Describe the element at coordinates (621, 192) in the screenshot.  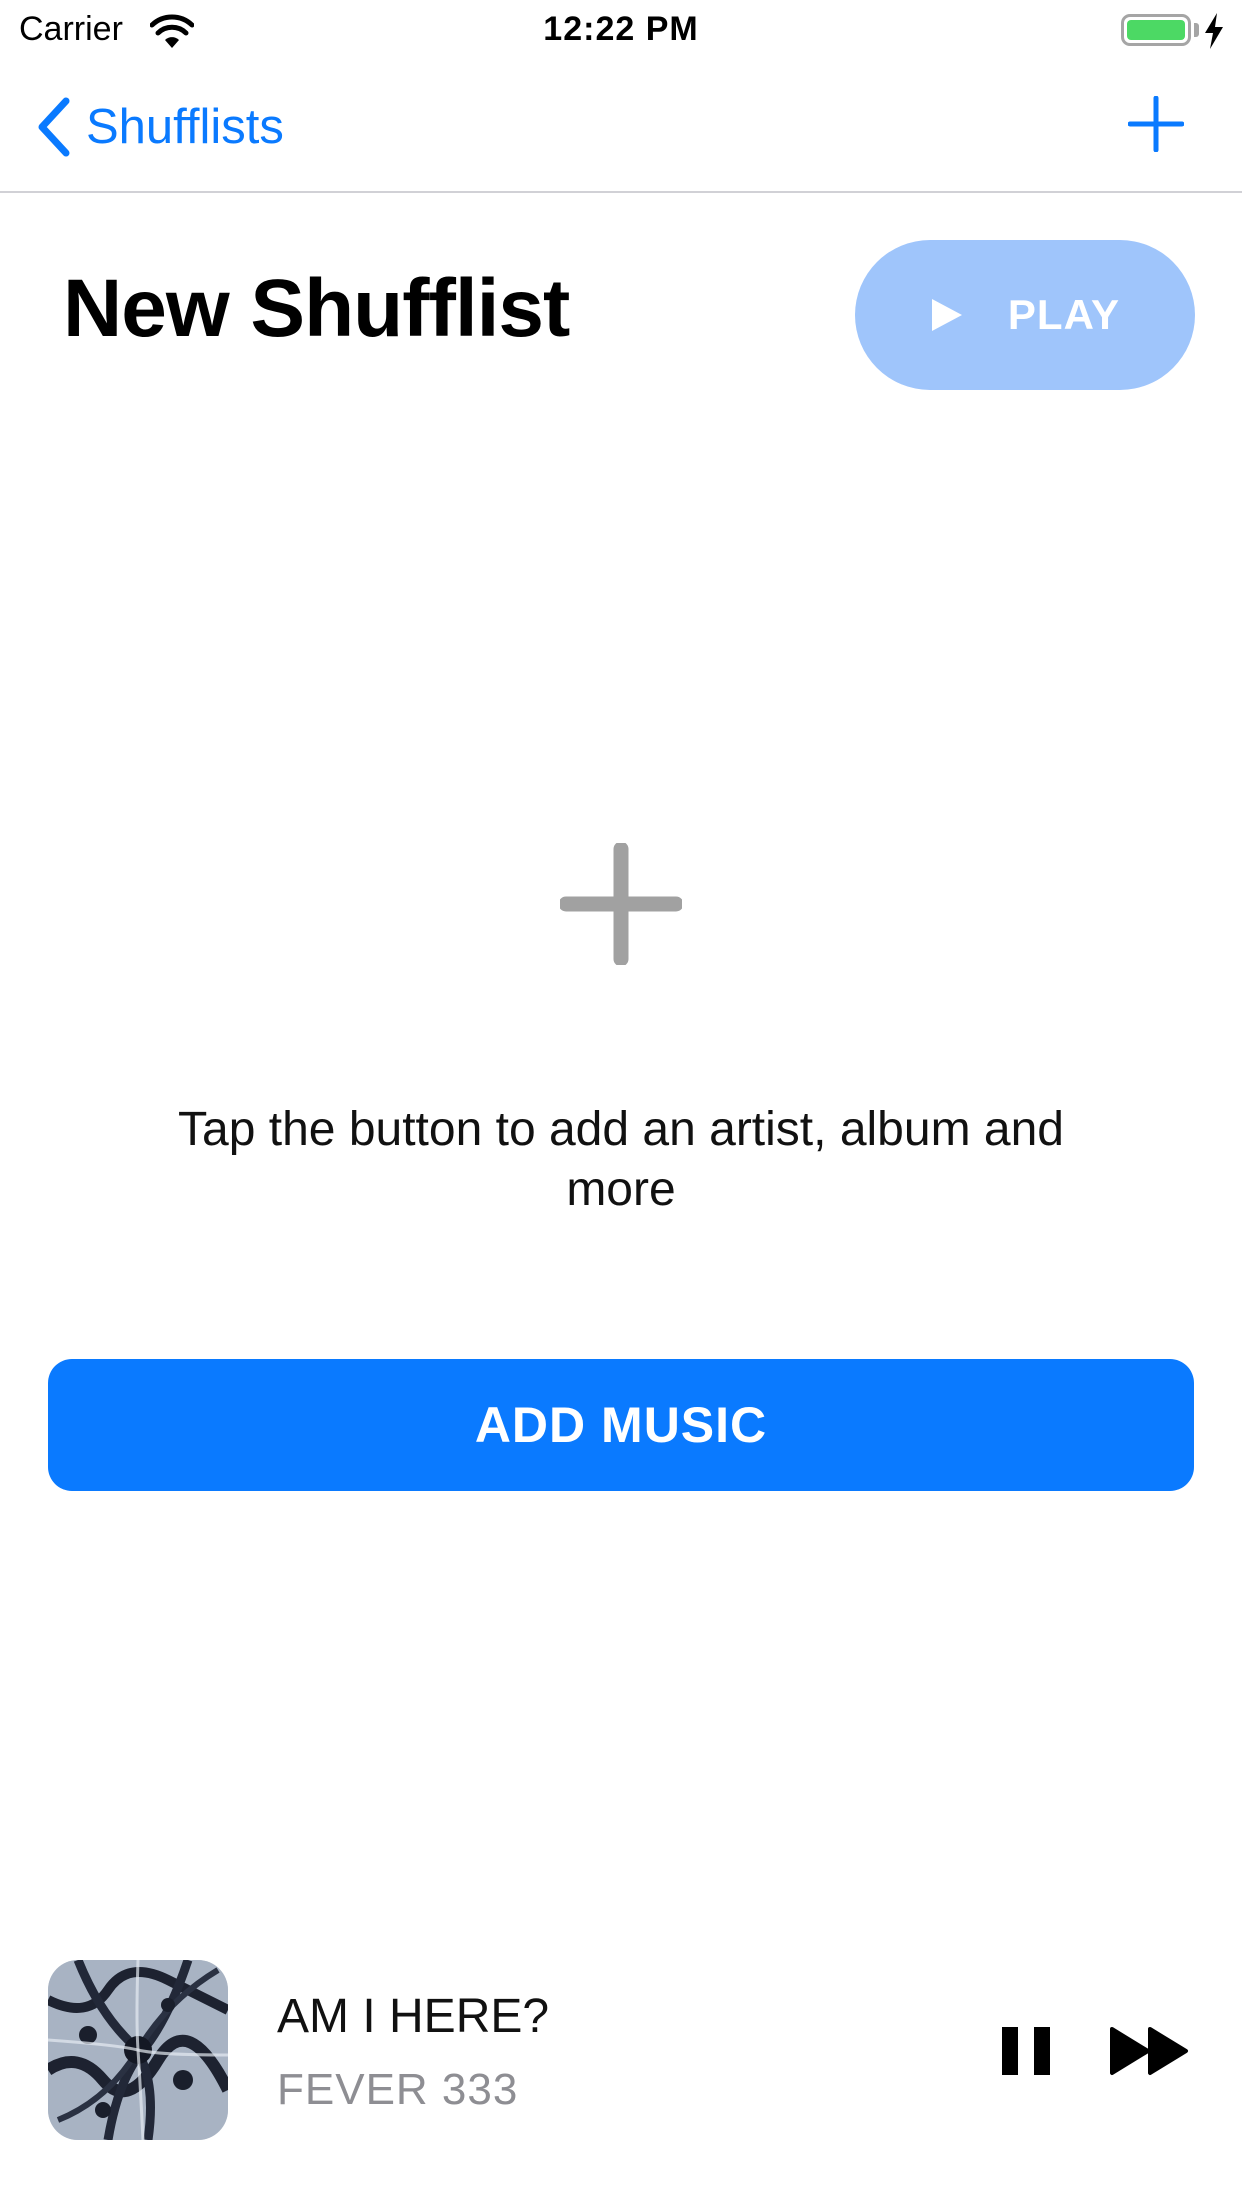
I see `nav-divider` at that location.